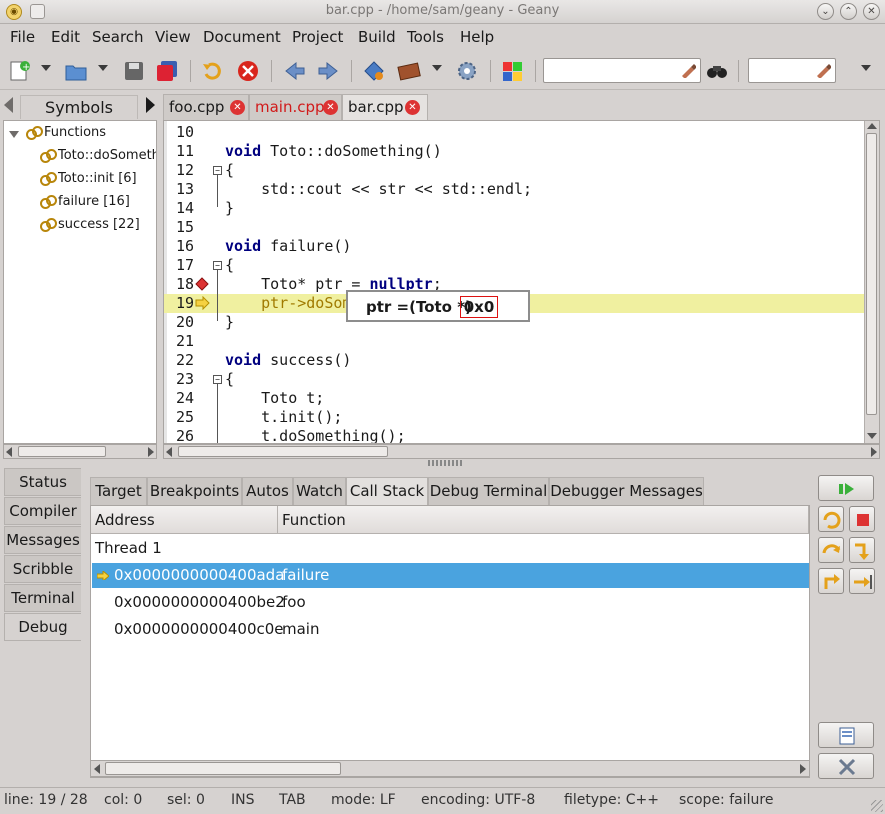 This screenshot has height=814, width=885. Describe the element at coordinates (76, 71) in the screenshot. I see `open-file-icon` at that location.